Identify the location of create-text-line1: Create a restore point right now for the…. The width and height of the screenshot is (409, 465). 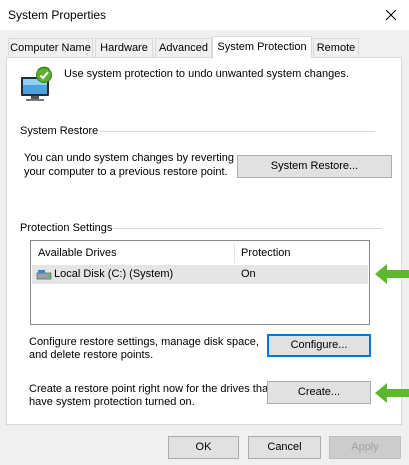
(150, 389).